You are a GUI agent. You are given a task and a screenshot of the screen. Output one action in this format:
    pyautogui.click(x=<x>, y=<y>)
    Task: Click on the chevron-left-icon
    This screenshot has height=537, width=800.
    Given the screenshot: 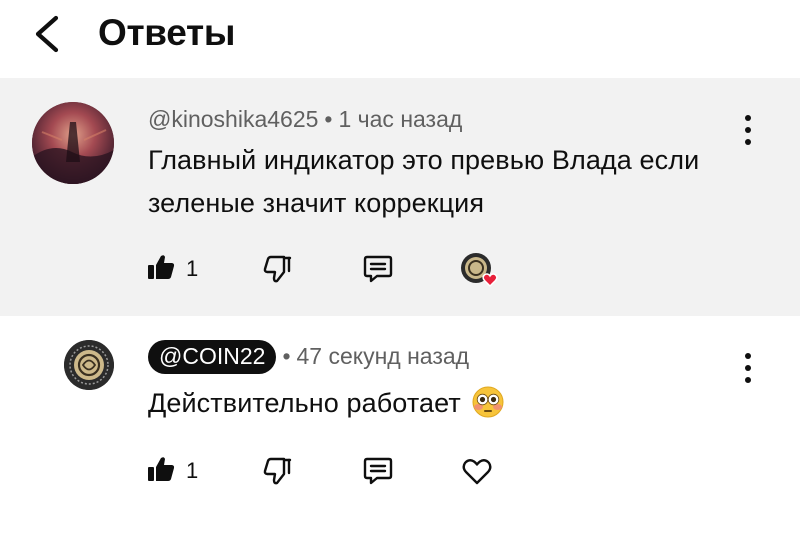 What is the action you would take?
    pyautogui.click(x=47, y=34)
    